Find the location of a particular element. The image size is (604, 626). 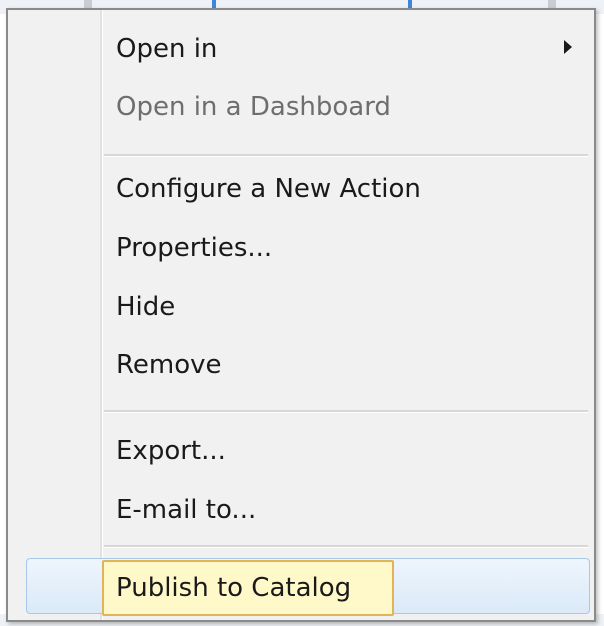

menu-item-hide: Hide is located at coordinates (145, 307).